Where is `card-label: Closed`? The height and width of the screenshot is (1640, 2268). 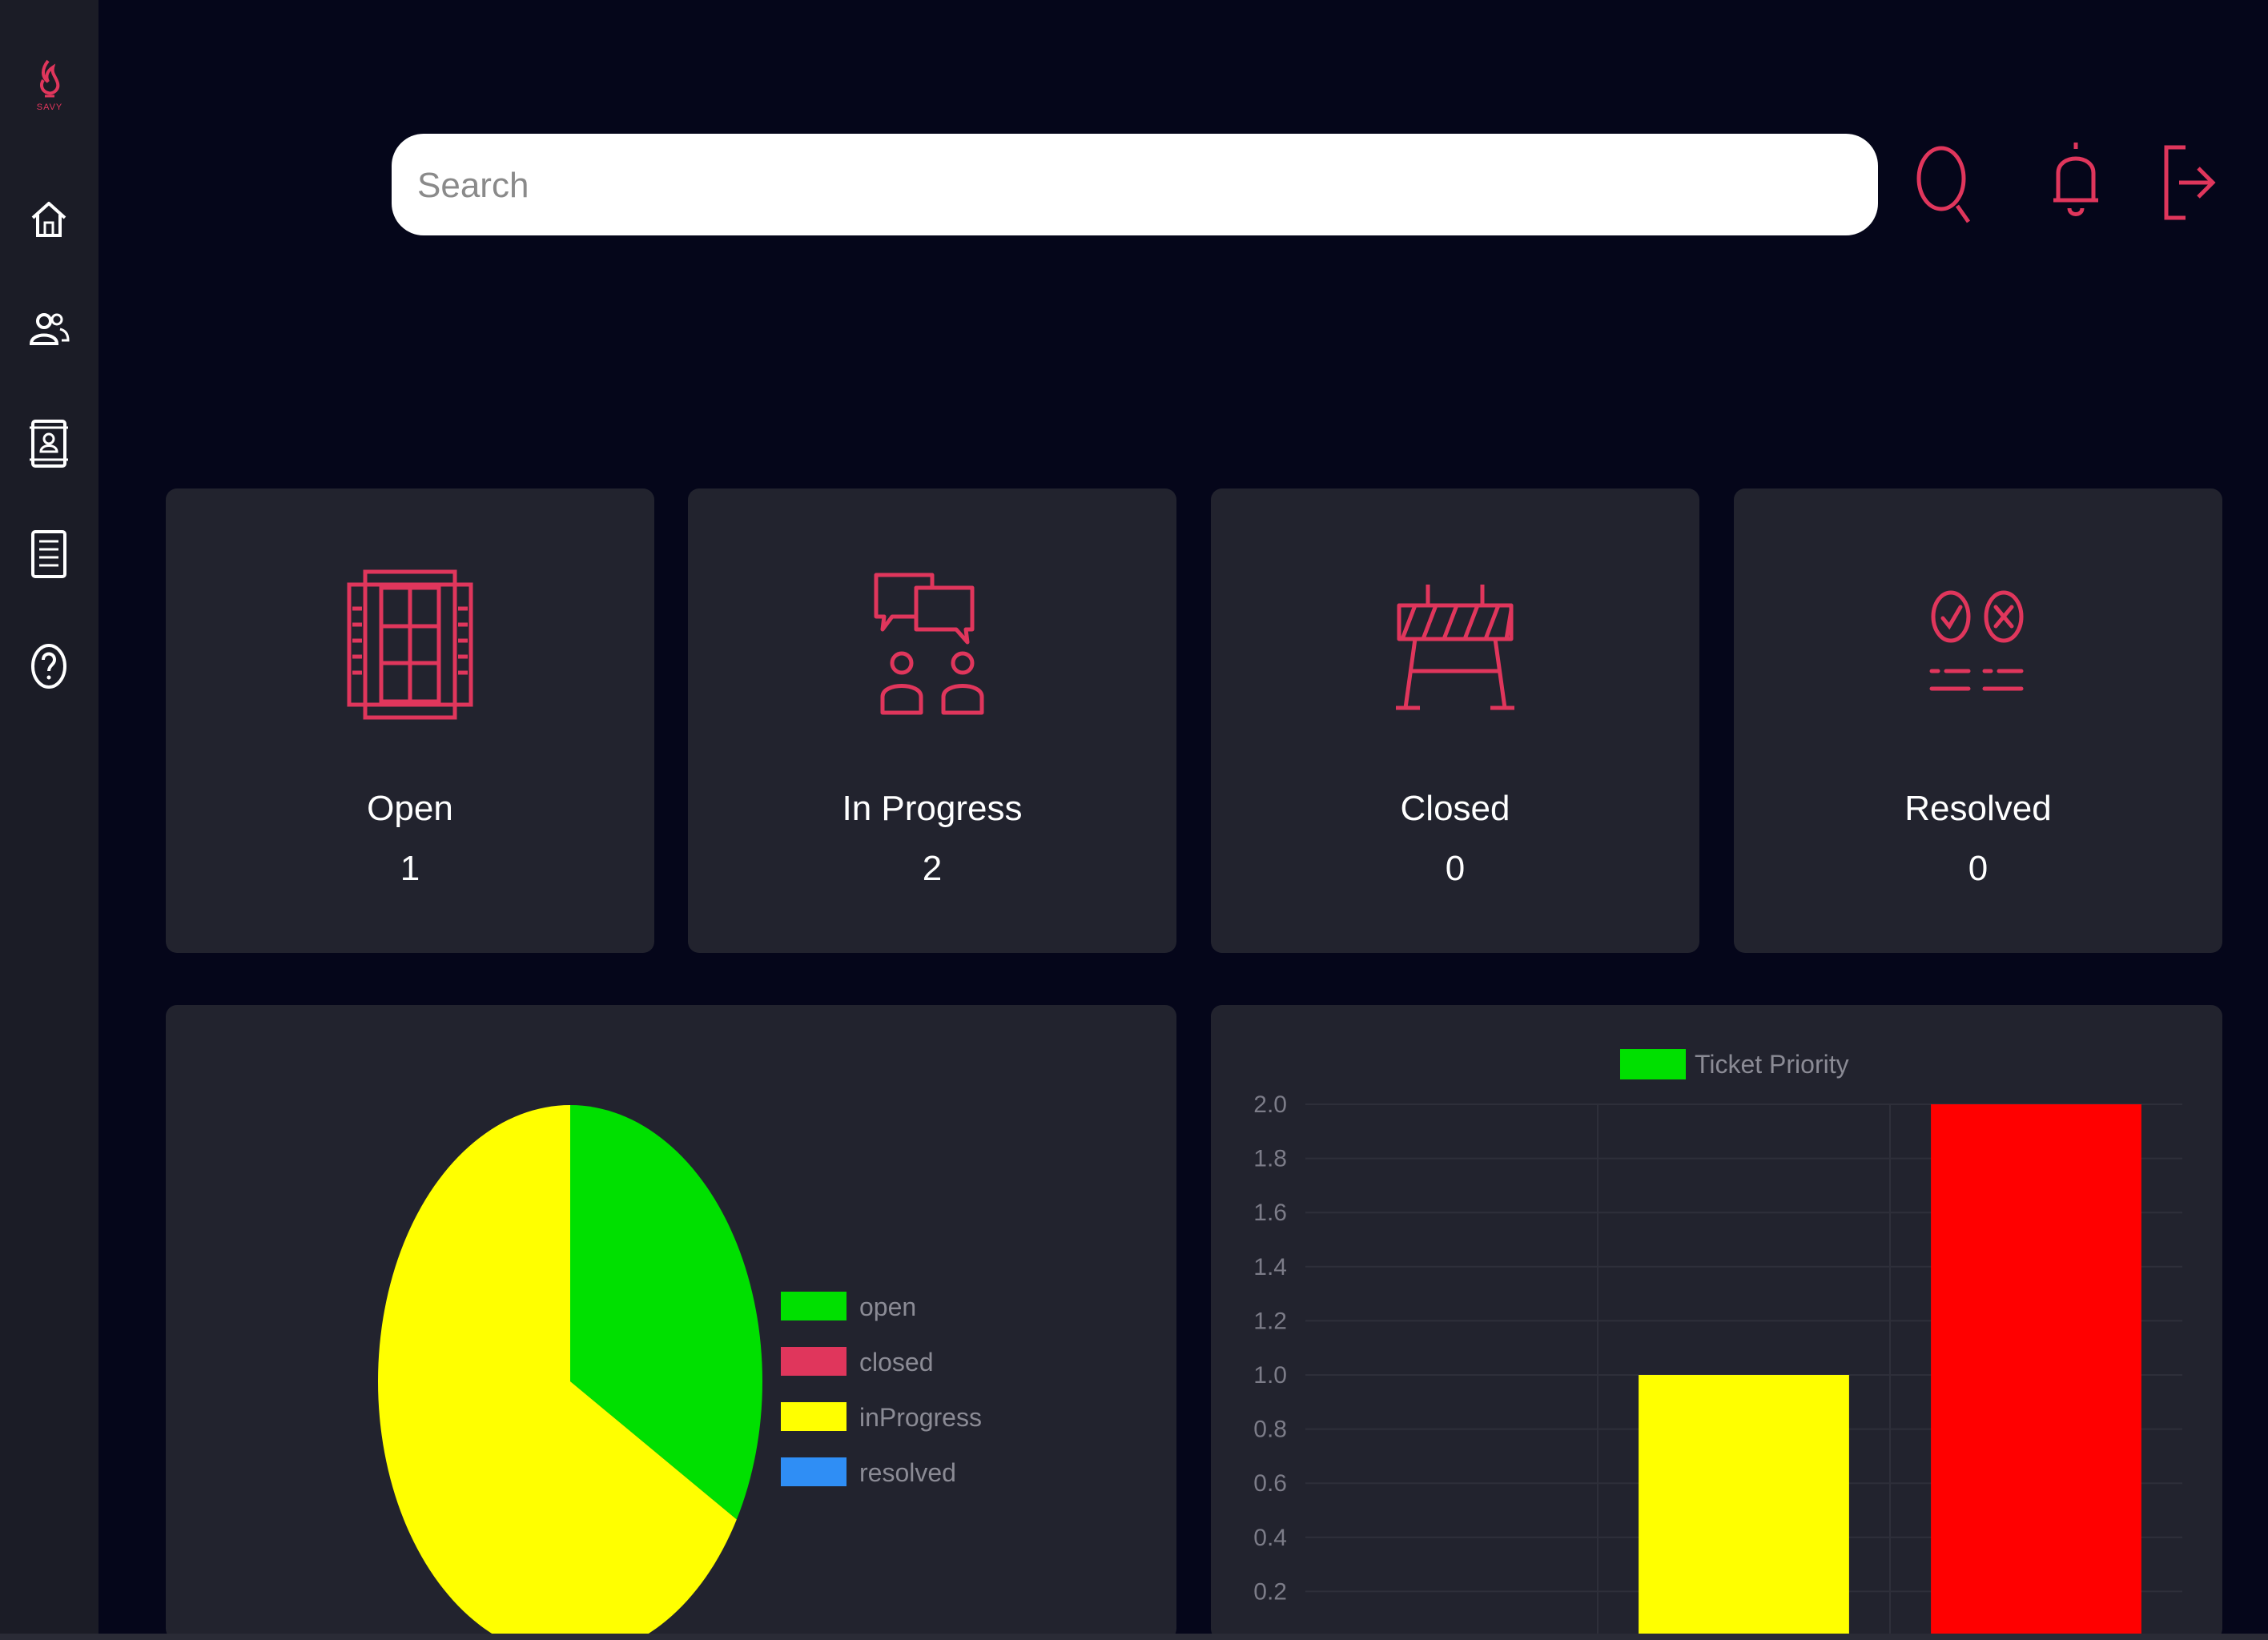 card-label: Closed is located at coordinates (1455, 808).